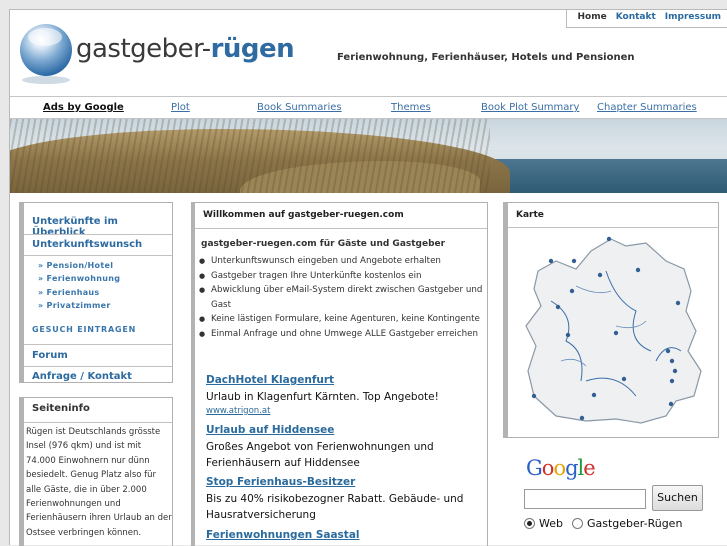 Image resolution: width=727 pixels, height=546 pixels. I want to click on karte-box: Karte, so click(611, 320).